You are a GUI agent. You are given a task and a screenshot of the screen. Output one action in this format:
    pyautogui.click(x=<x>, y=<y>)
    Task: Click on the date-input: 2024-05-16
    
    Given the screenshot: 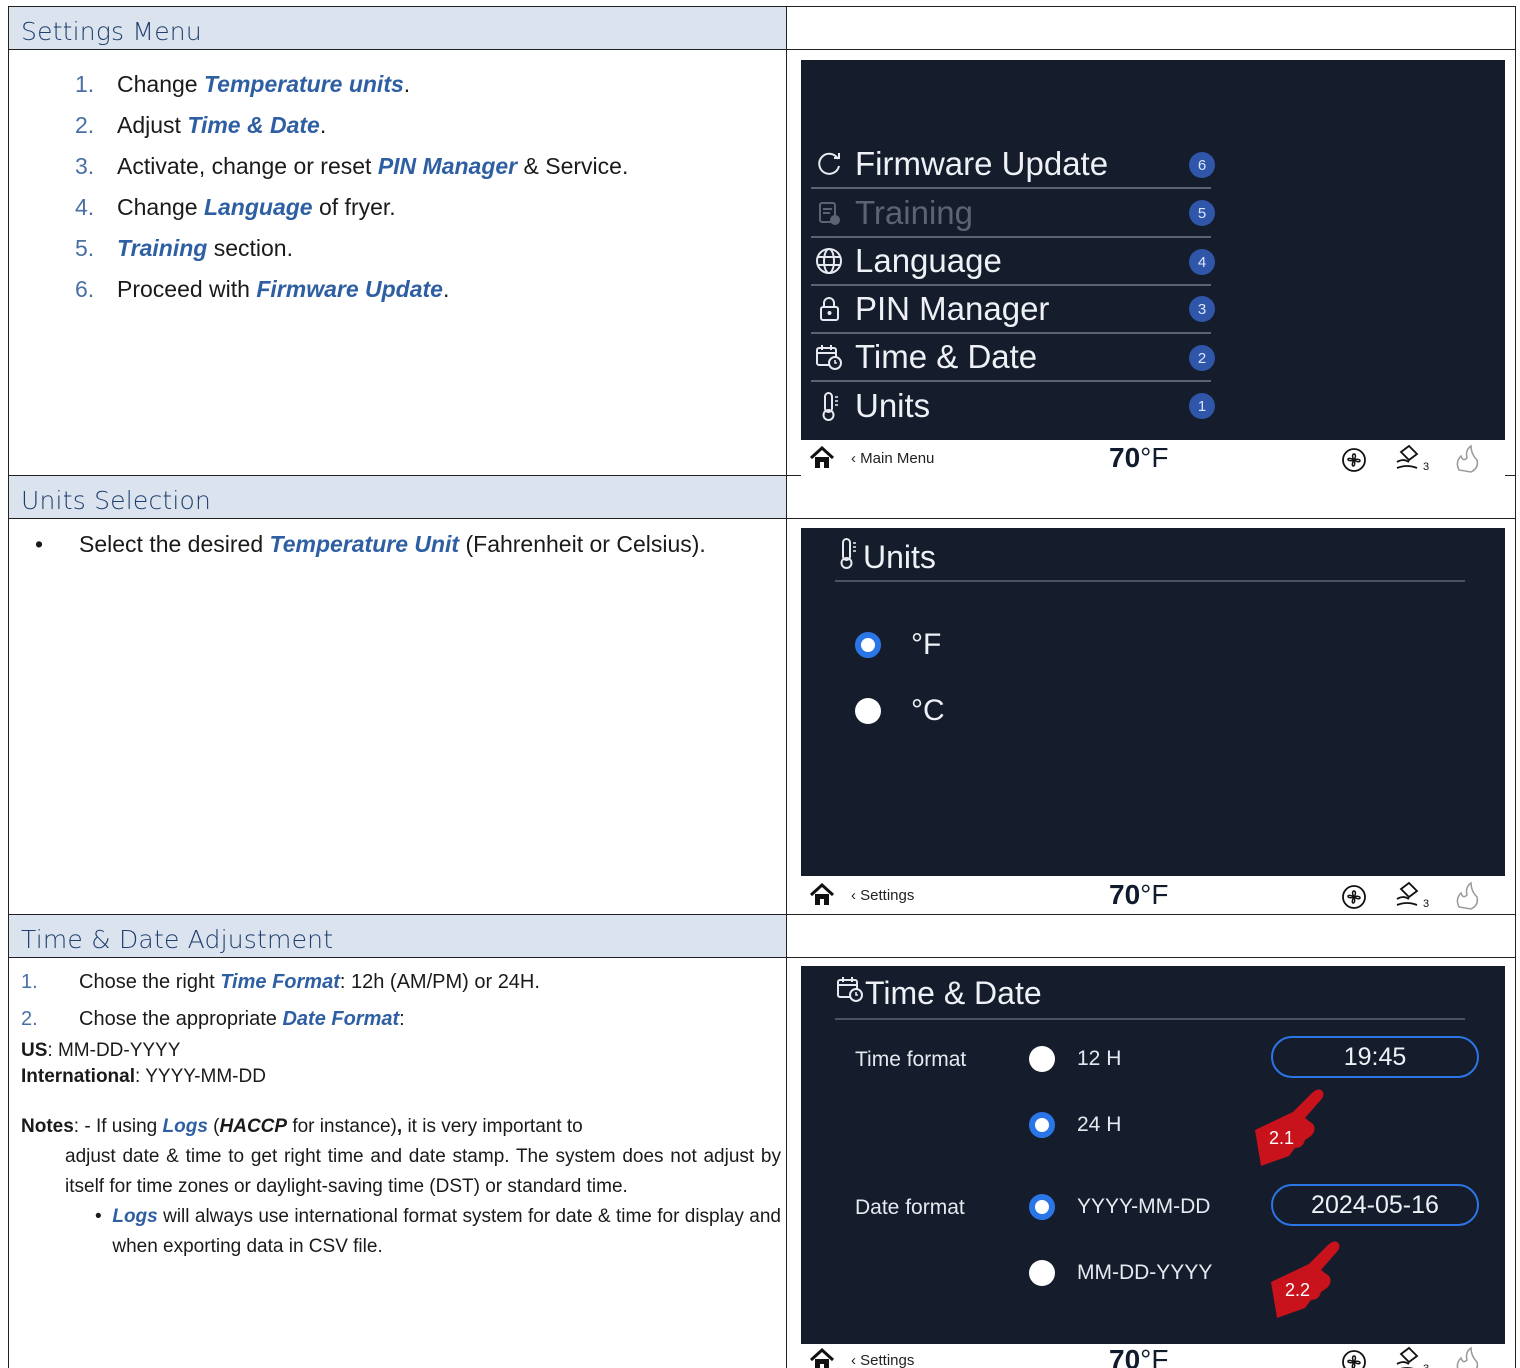 What is the action you would take?
    pyautogui.click(x=1375, y=1205)
    